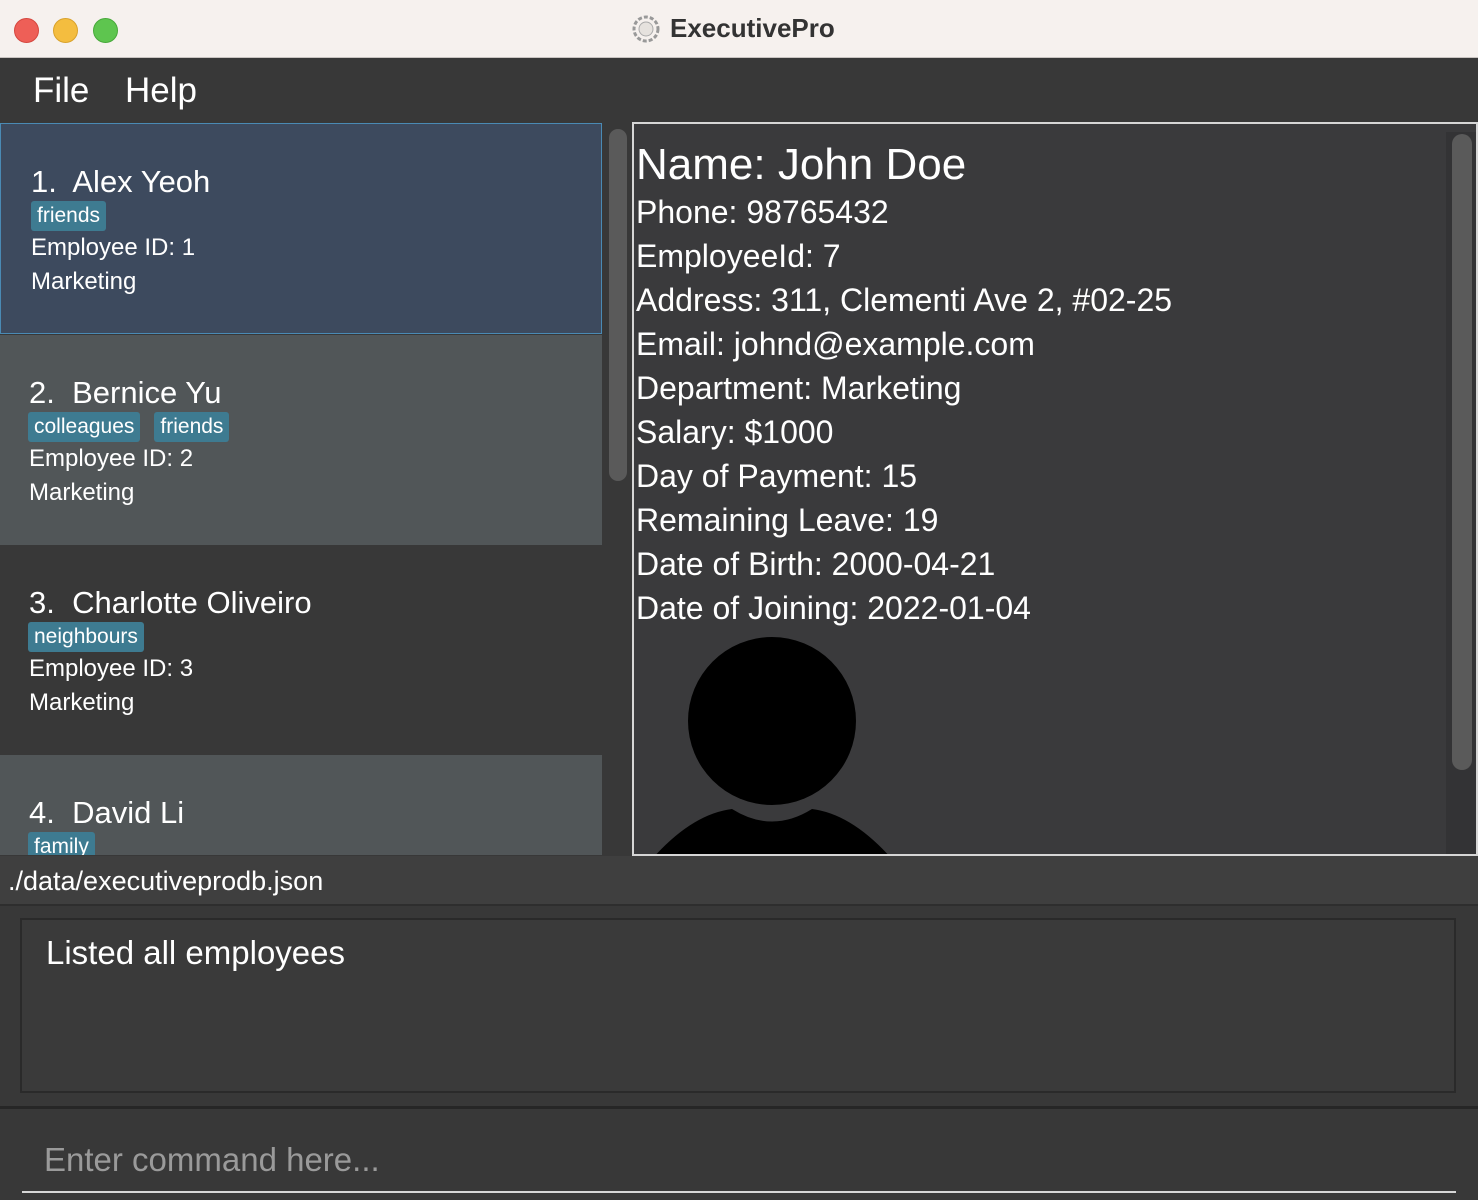 This screenshot has width=1478, height=1200. Describe the element at coordinates (816, 564) in the screenshot. I see `detail-date-of-birth: Date of Birth: 2000-04-21` at that location.